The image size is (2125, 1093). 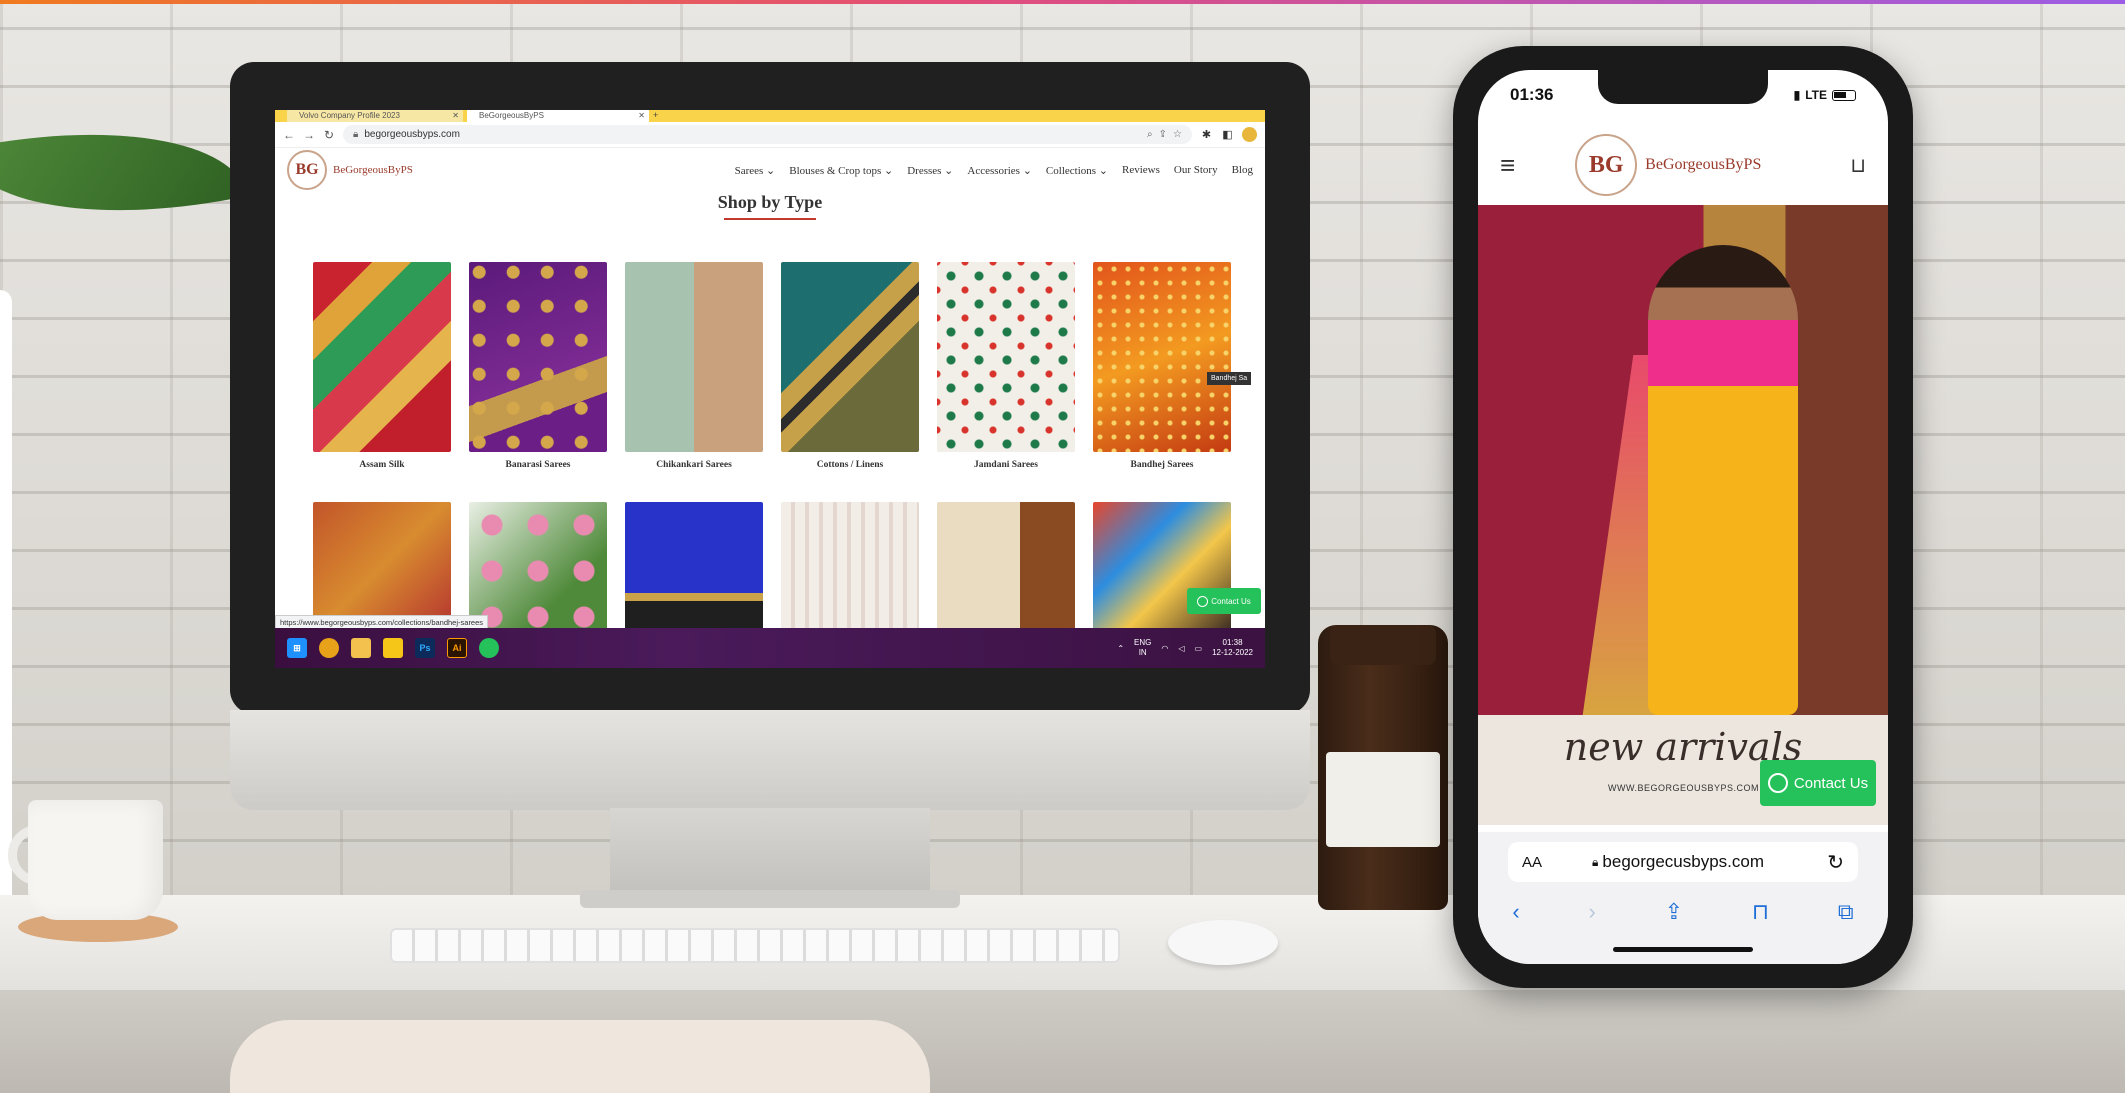 What do you see at coordinates (1684, 788) in the screenshot?
I see `banner-website: WWW.BEGORGEOUSBYPS.COM` at bounding box center [1684, 788].